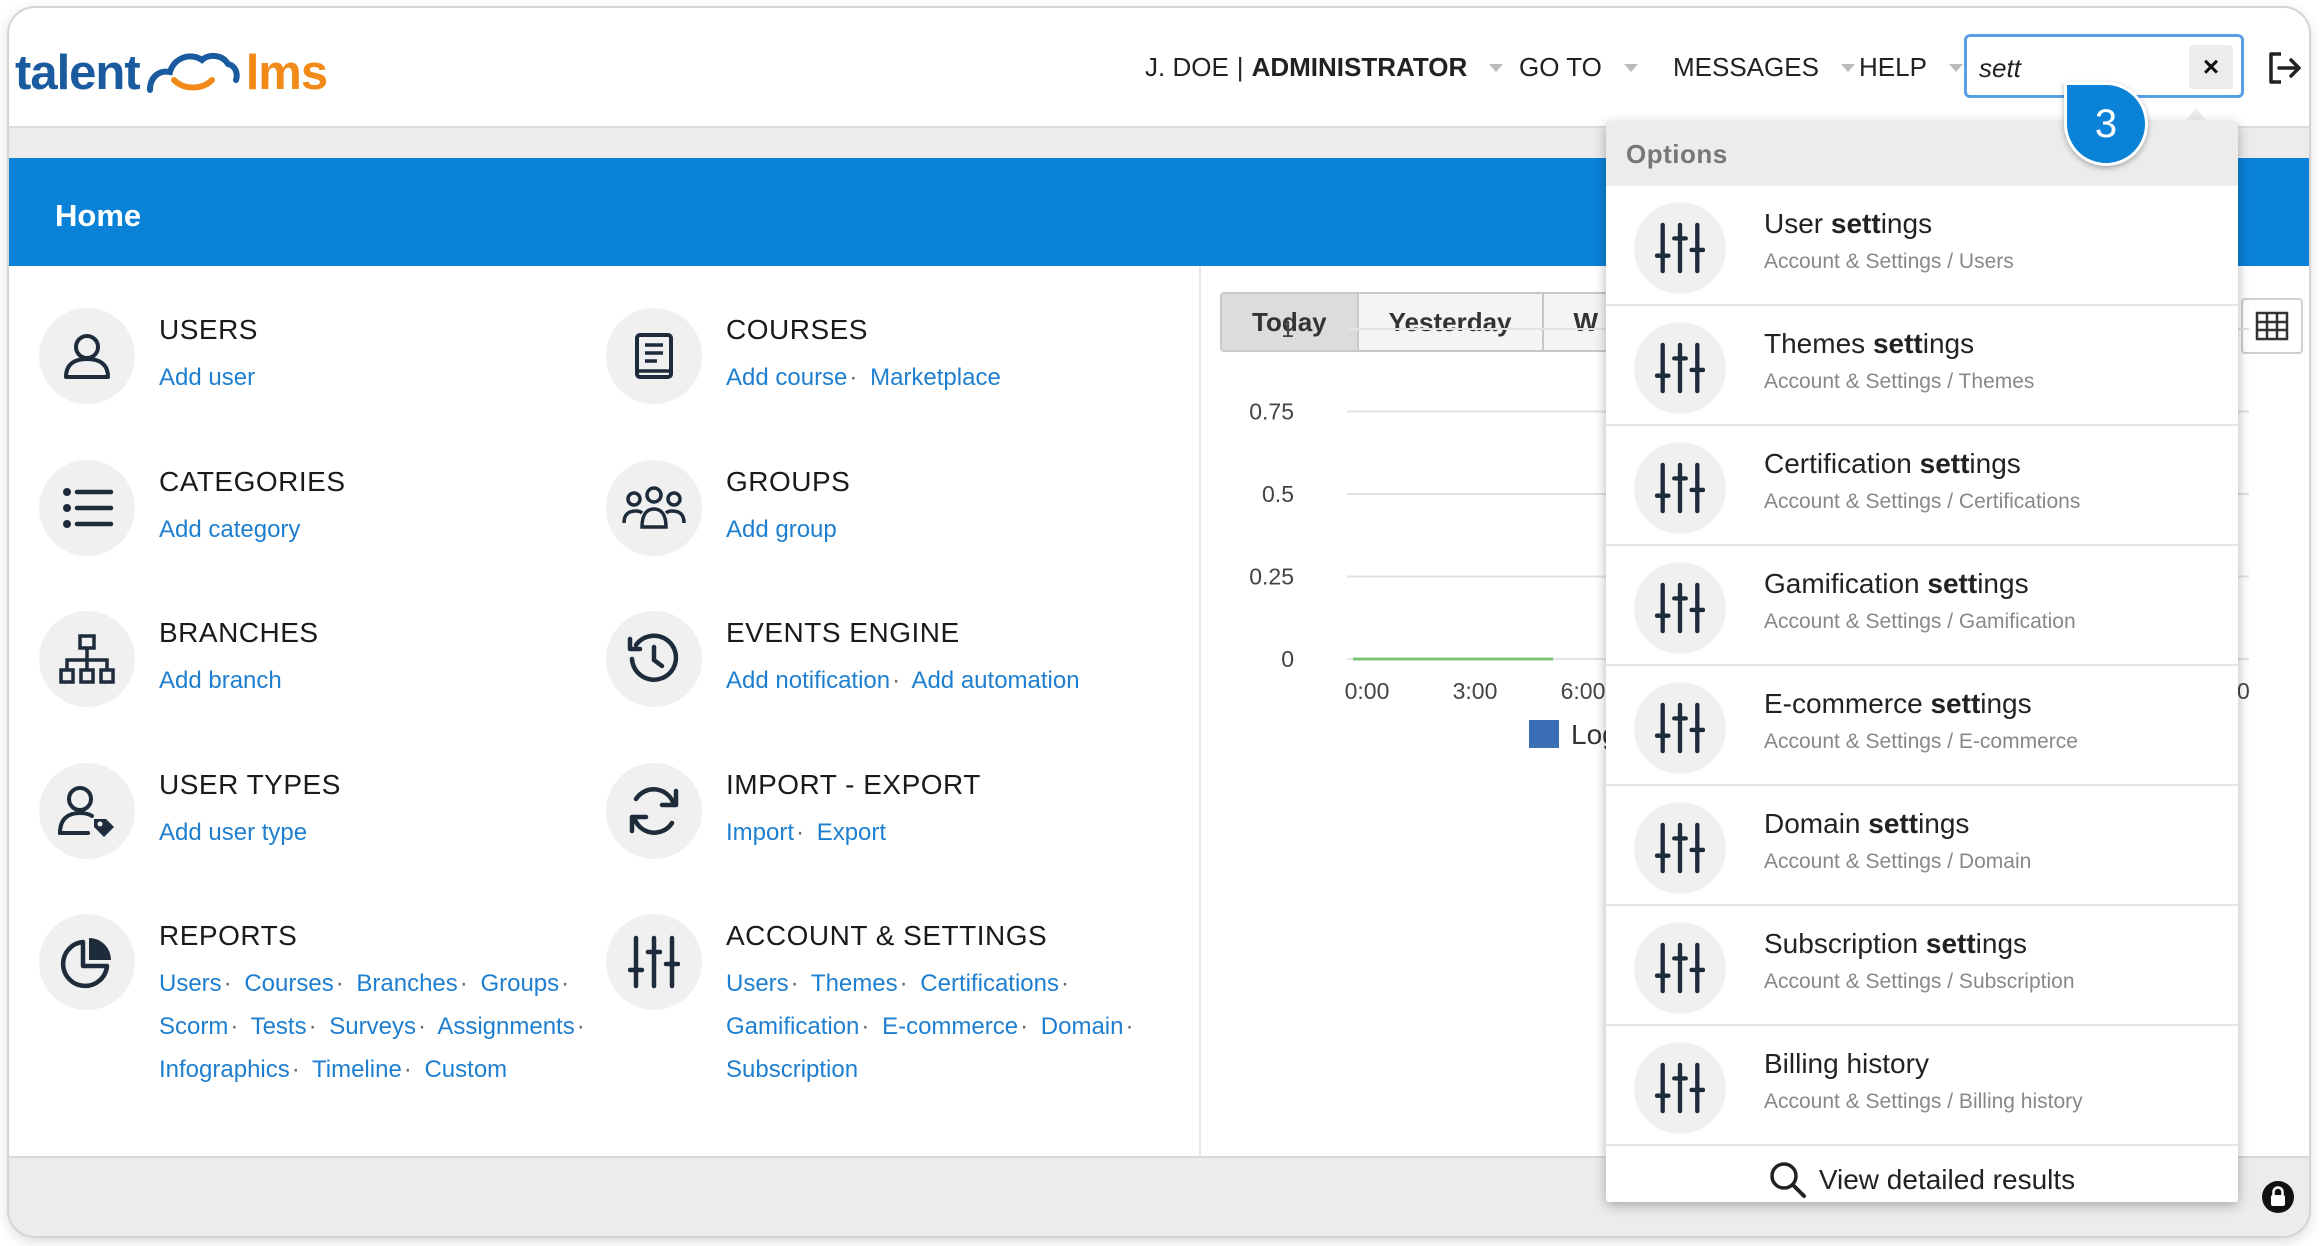  I want to click on y-tick-label: 1, so click(1287, 329).